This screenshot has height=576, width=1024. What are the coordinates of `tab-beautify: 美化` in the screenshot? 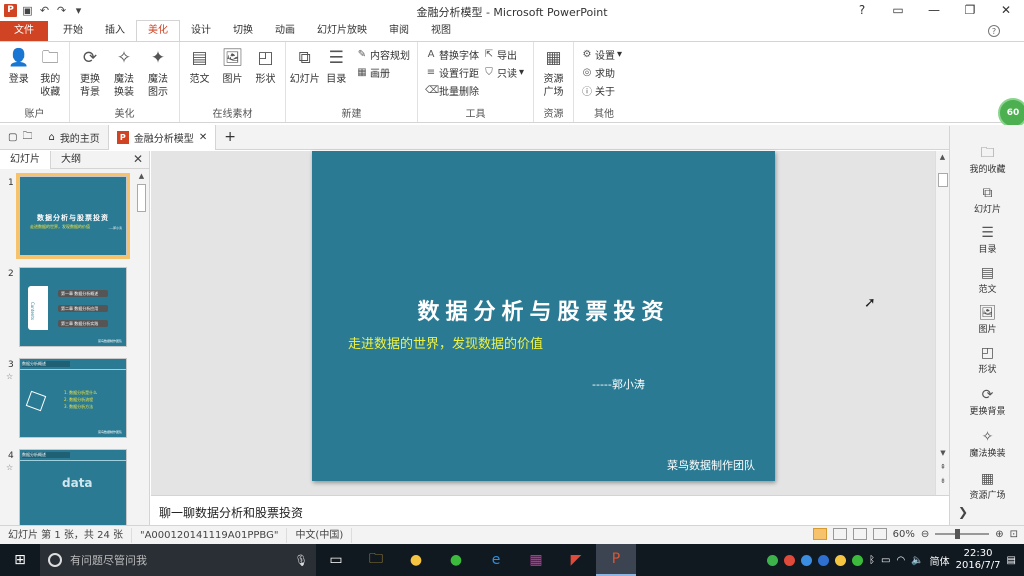 It's located at (158, 30).